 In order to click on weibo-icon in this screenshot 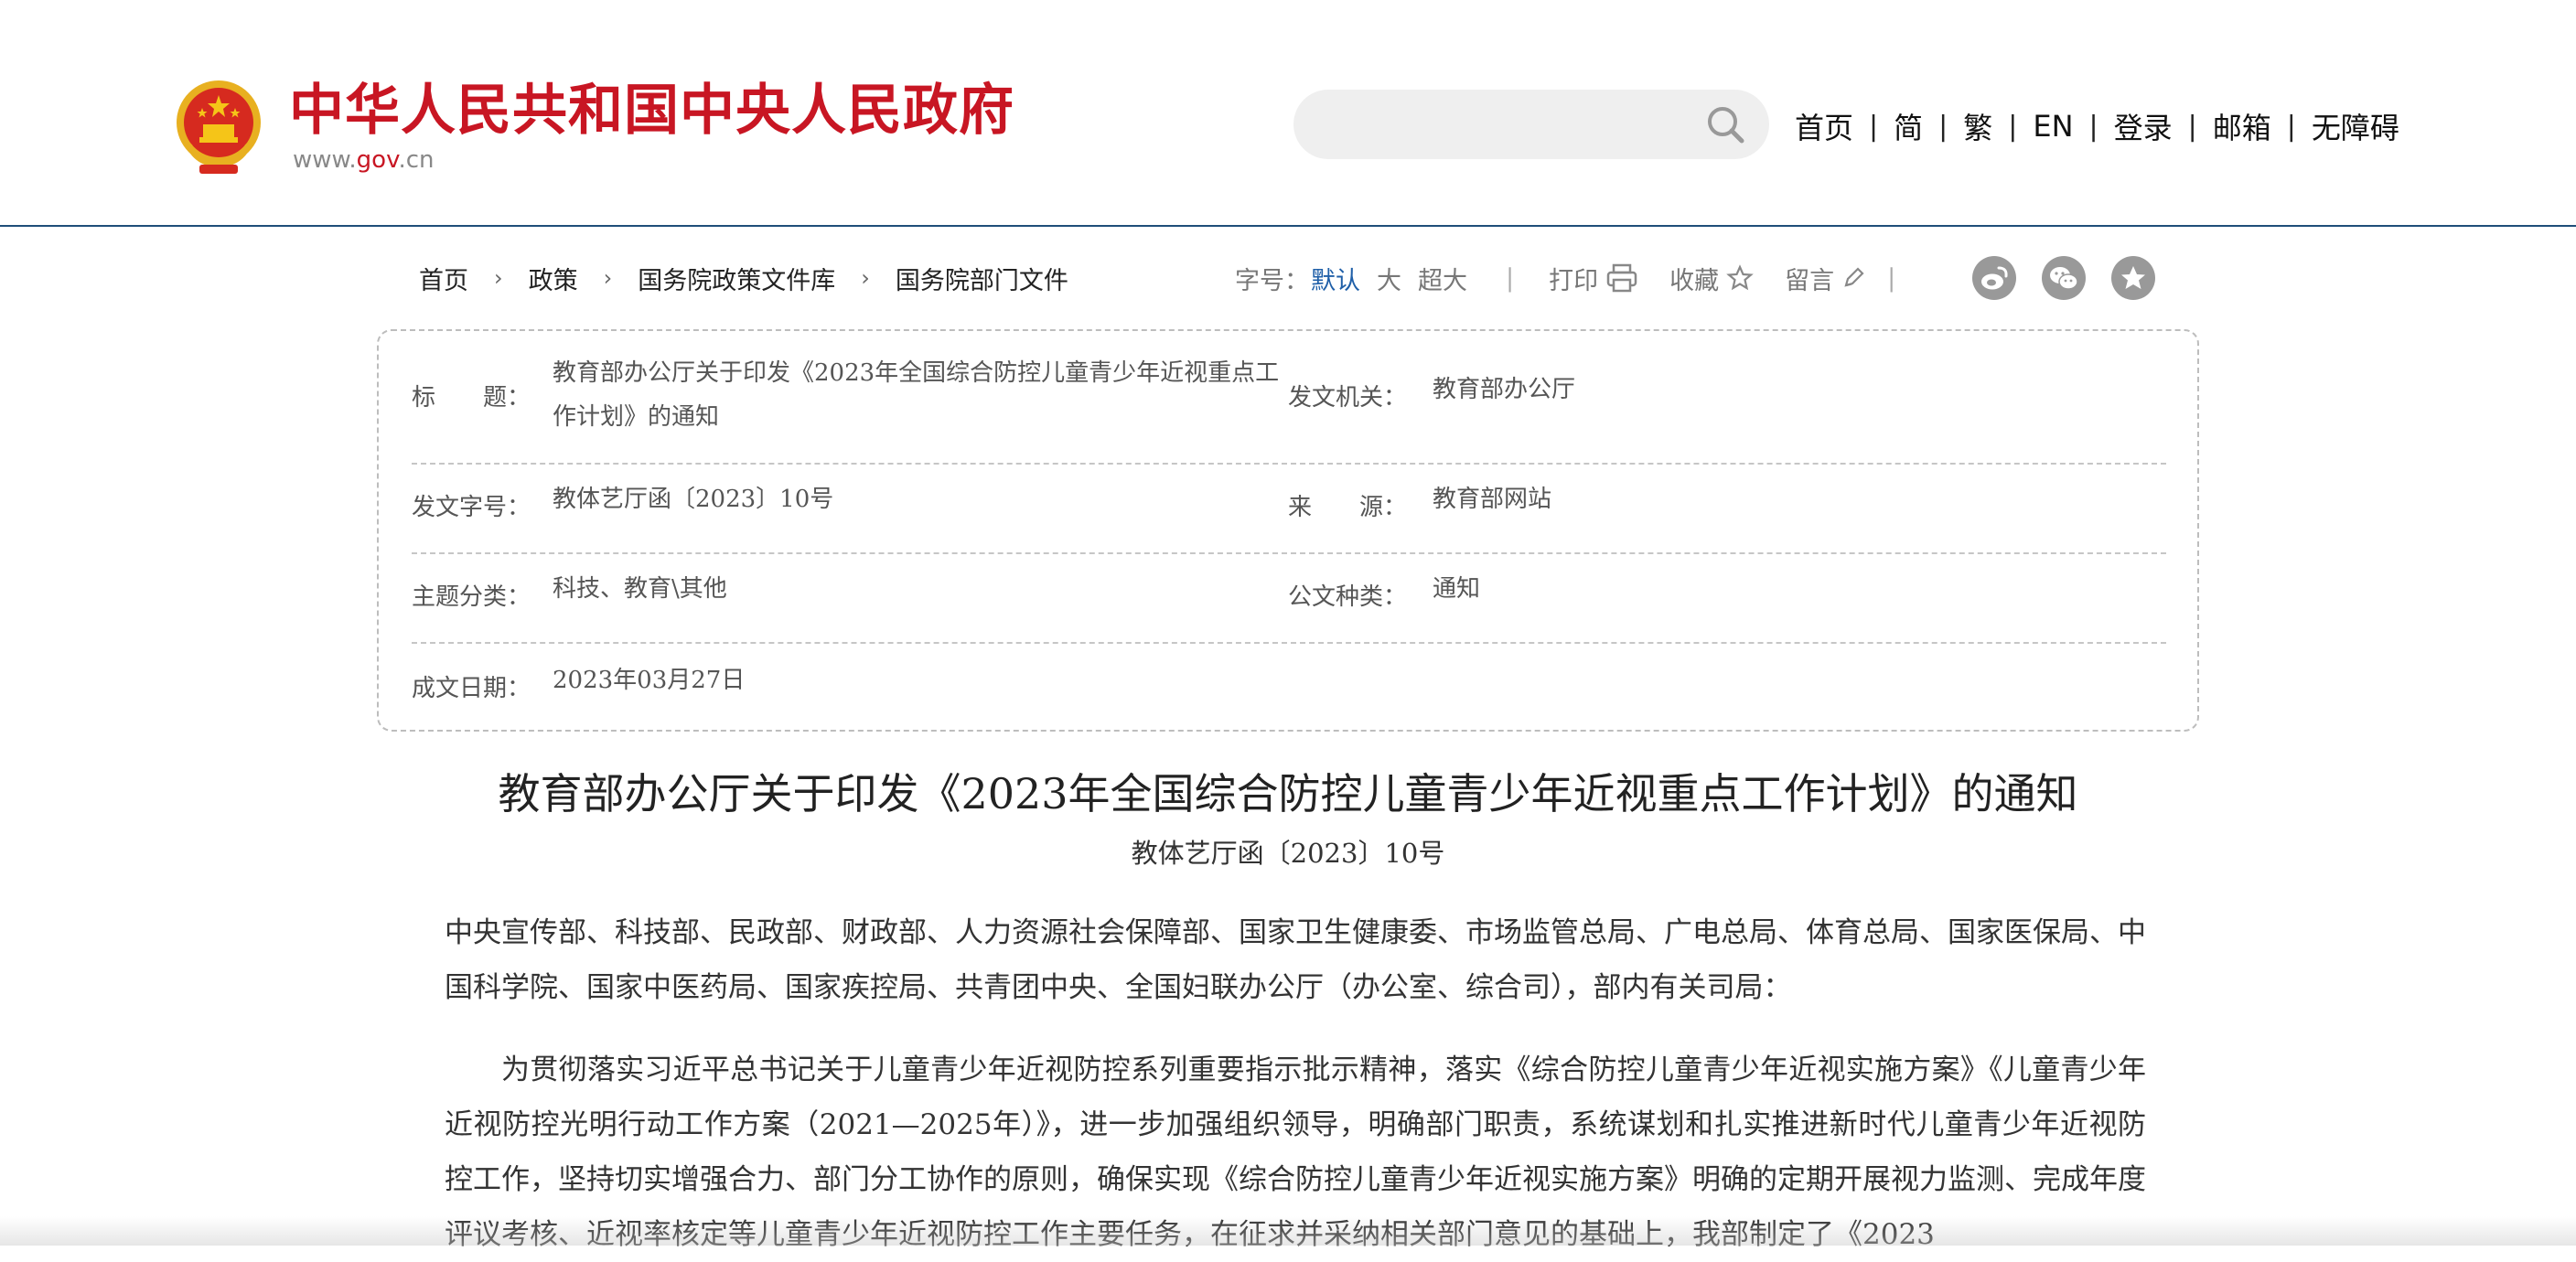, I will do `click(1994, 278)`.